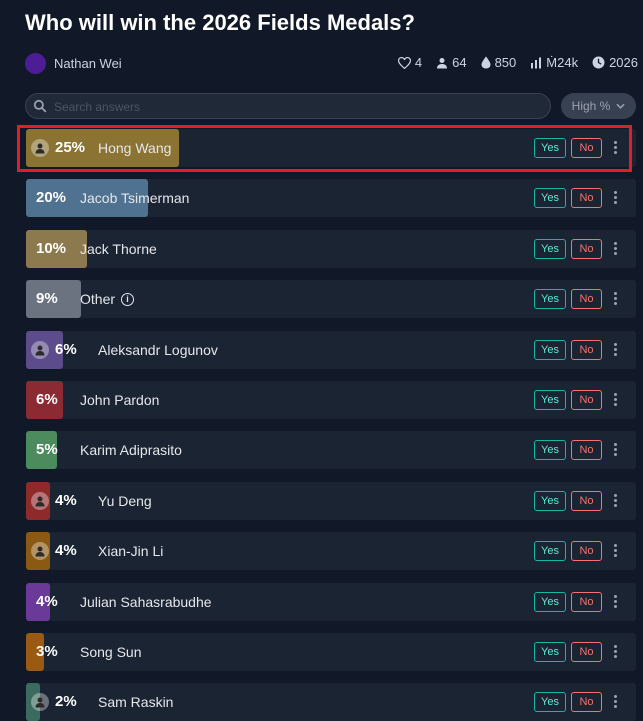 The width and height of the screenshot is (643, 721). I want to click on answer-name: Yu Deng, so click(125, 501).